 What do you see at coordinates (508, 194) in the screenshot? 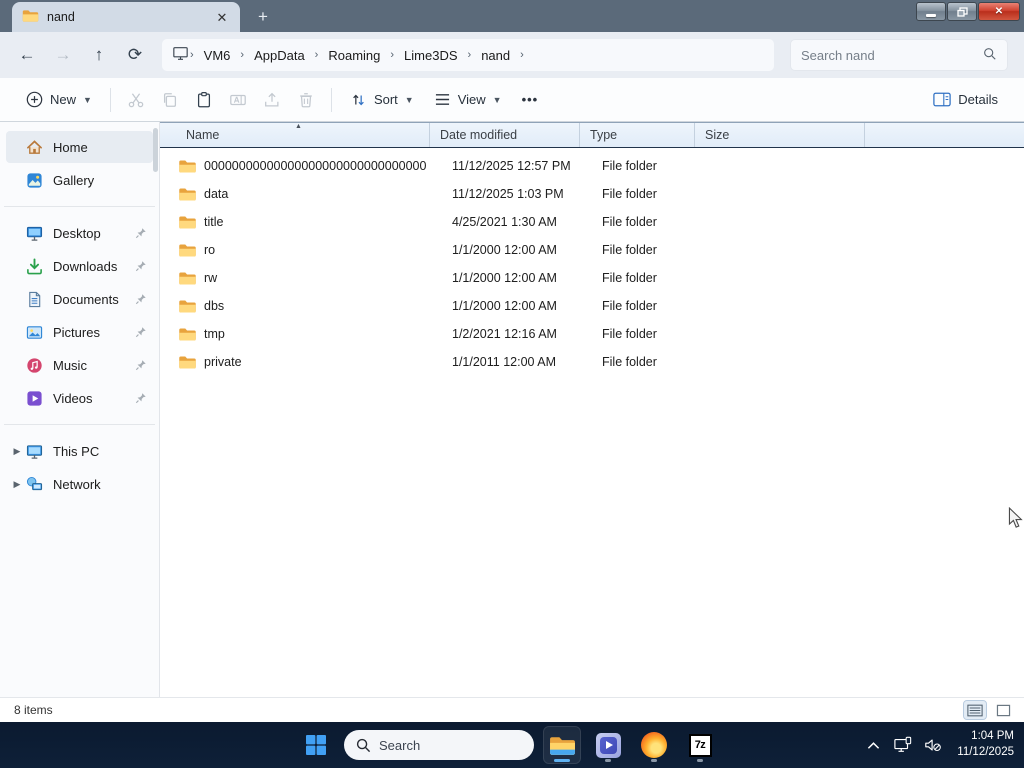
I see `file-date-modified: 11/12/2025 1:03 PM` at bounding box center [508, 194].